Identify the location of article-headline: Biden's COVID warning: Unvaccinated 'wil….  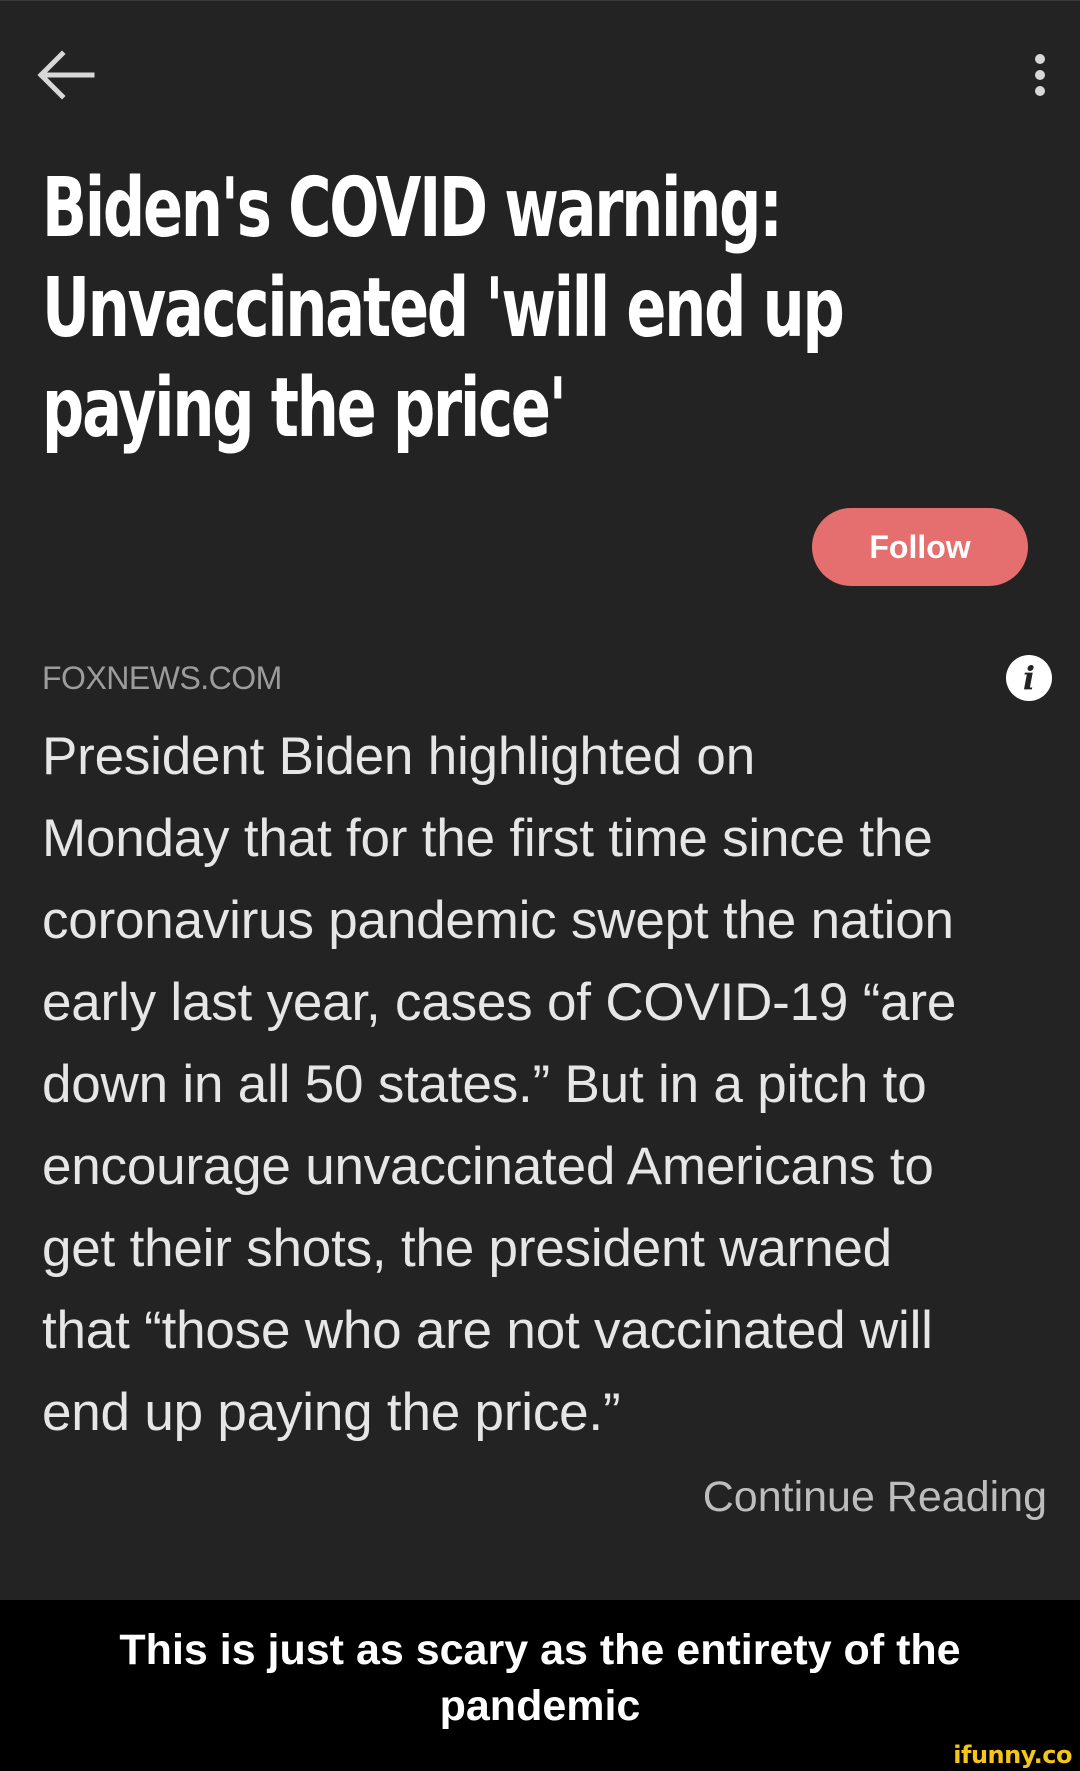
(443, 309).